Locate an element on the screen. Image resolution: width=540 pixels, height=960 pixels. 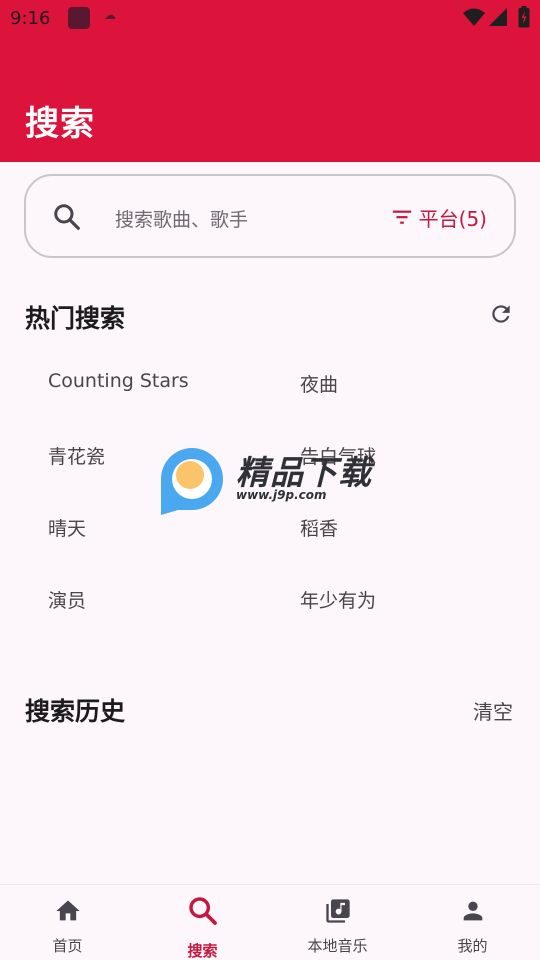
person-icon is located at coordinates (473, 911).